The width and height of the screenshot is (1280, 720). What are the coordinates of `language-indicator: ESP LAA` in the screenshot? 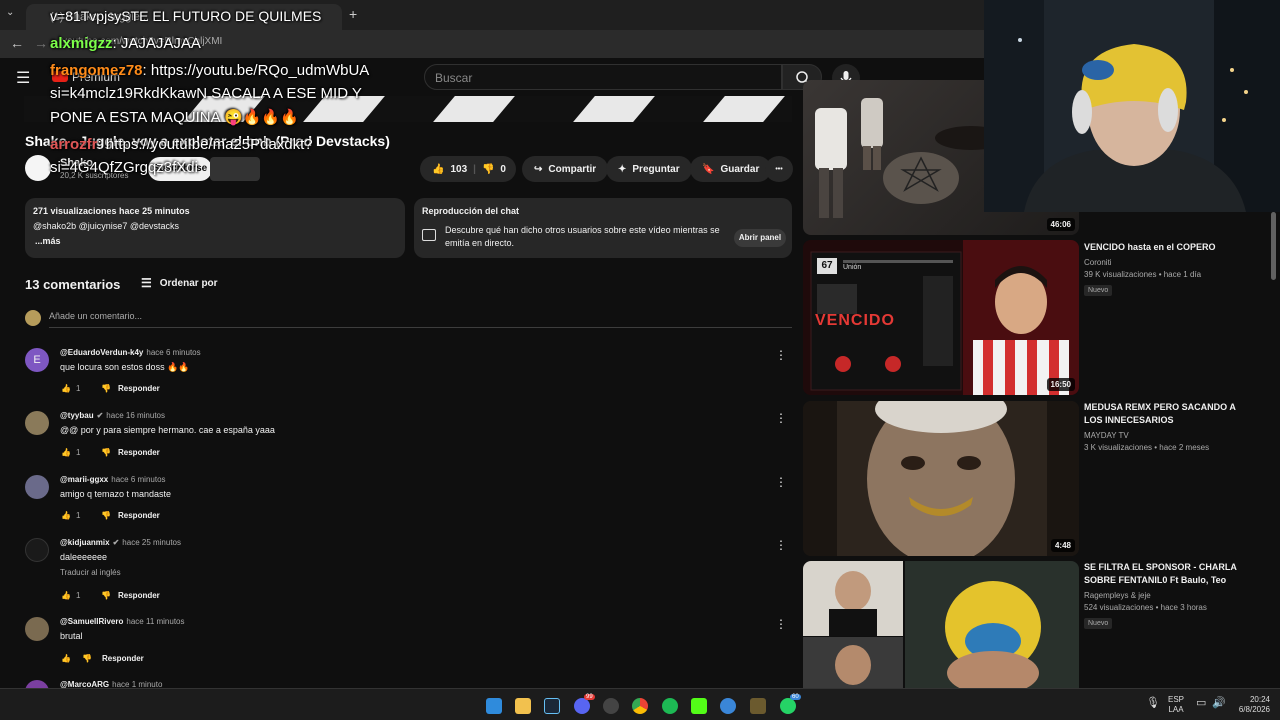 It's located at (1176, 705).